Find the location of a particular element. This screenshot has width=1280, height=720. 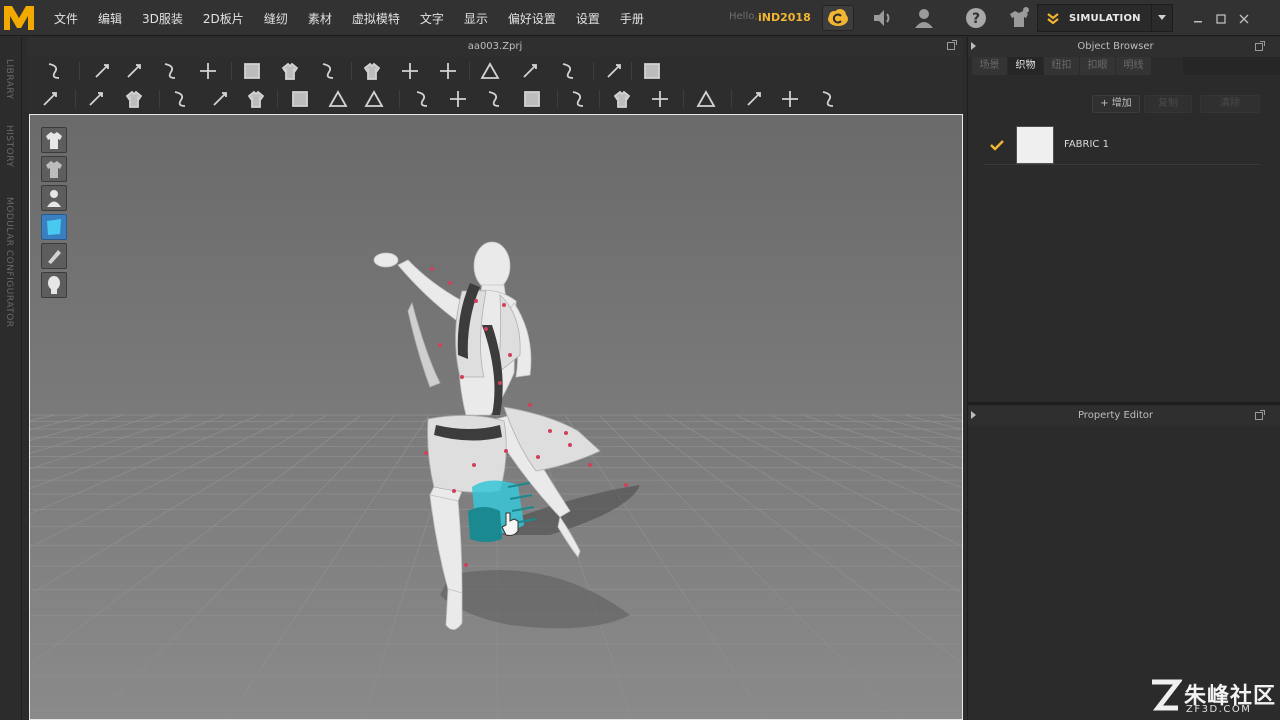

watermark: 朱峰社区 ZF3D.COM is located at coordinates (1211, 697).